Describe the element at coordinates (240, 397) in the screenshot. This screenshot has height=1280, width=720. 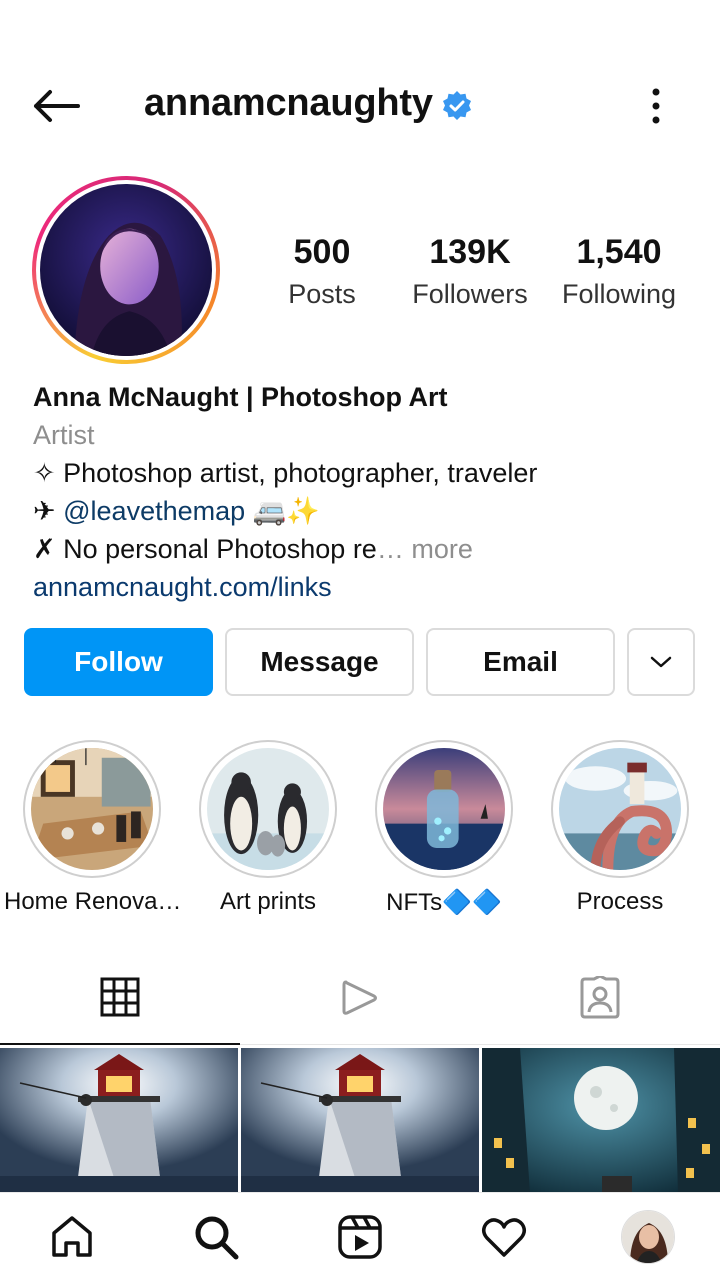
I see `display-name: Anna McNaught | Photoshop Art` at that location.